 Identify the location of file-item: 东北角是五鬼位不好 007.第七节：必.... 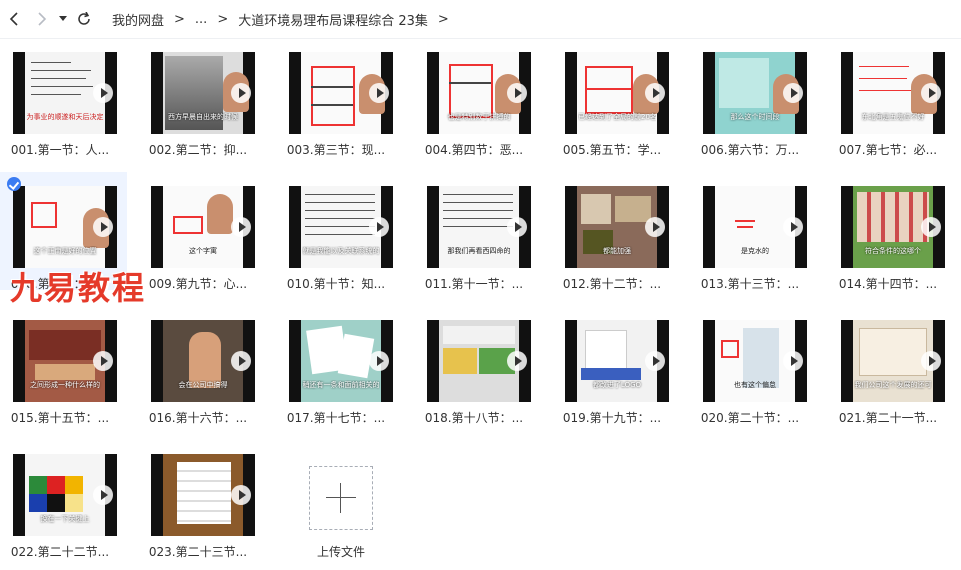
(888, 100).